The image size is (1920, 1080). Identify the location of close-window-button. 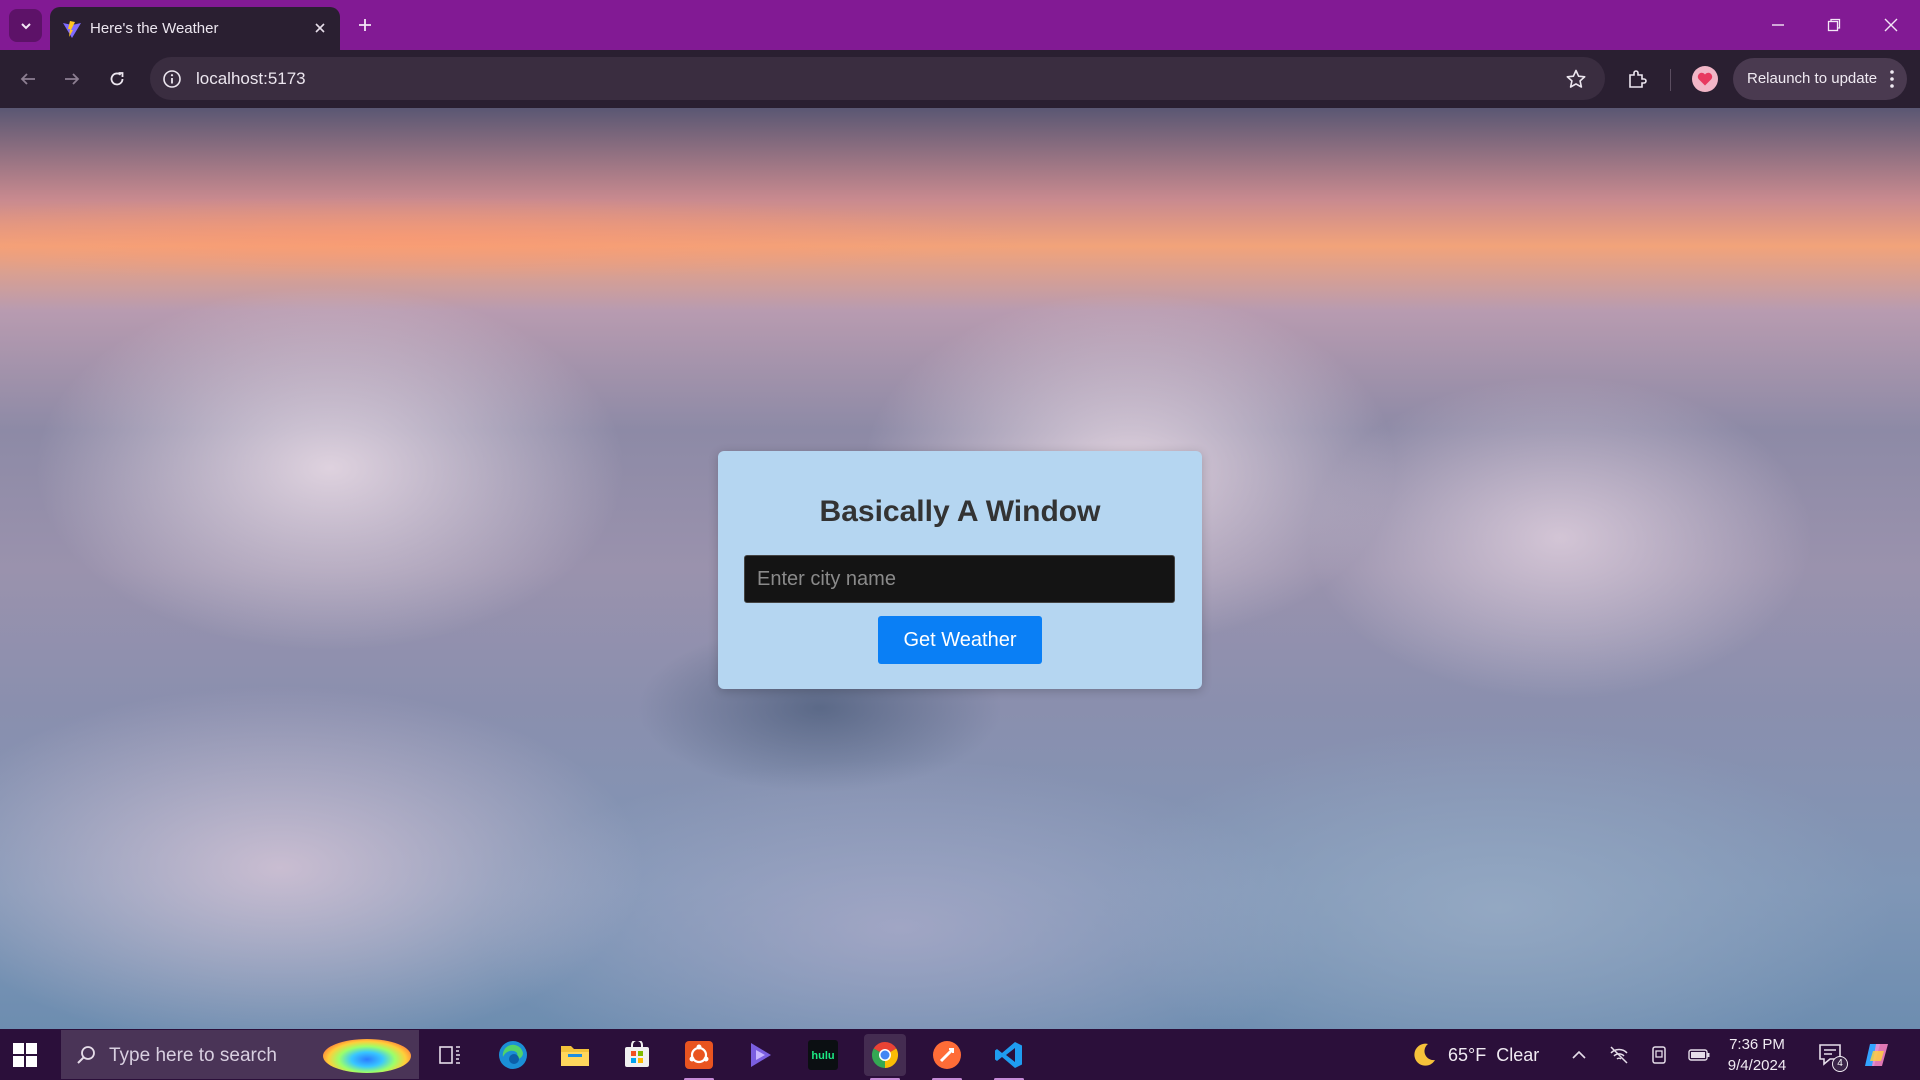
(1891, 25).